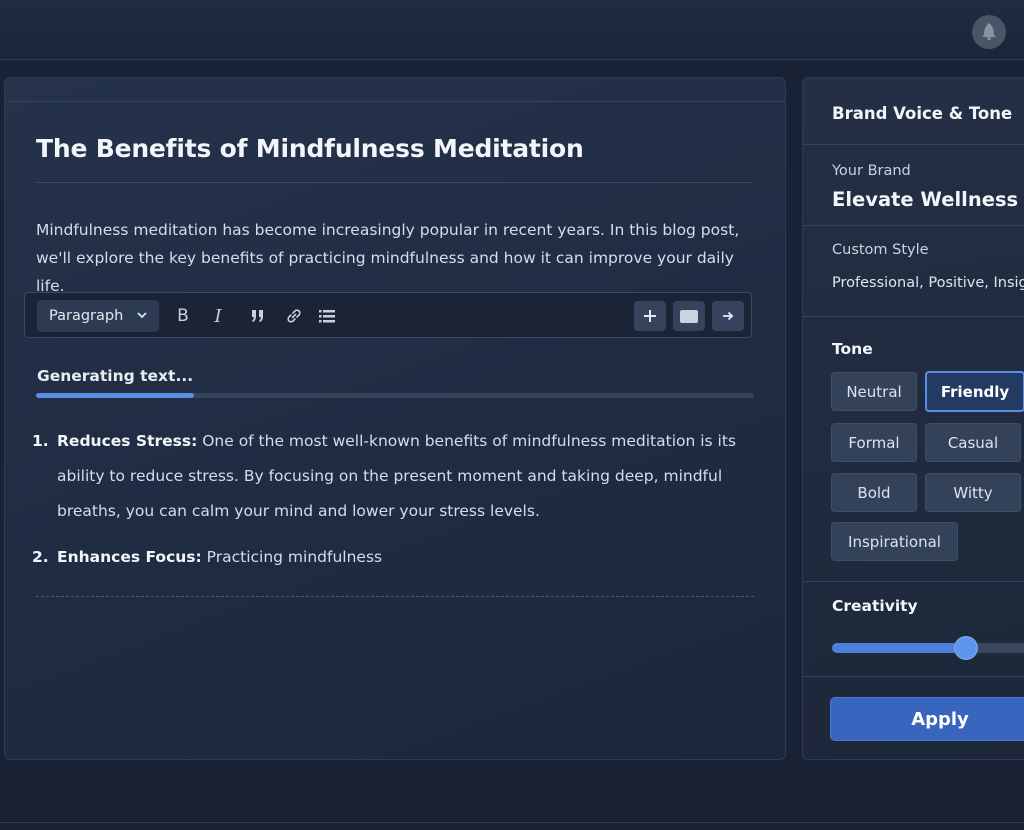 Image resolution: width=1024 pixels, height=830 pixels. What do you see at coordinates (871, 171) in the screenshot?
I see `brand-label: Your Brand` at bounding box center [871, 171].